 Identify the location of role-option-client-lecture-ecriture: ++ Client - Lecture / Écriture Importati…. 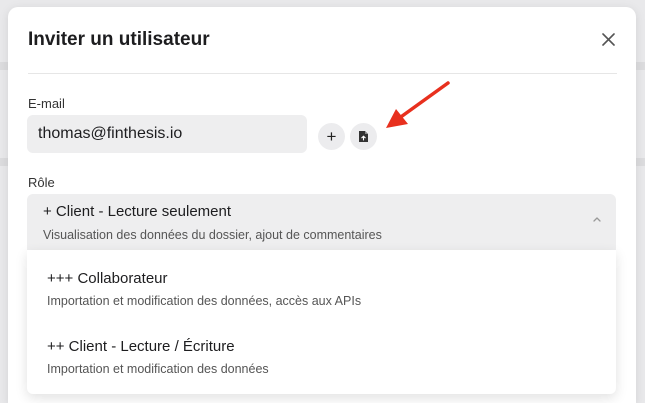
(321, 352).